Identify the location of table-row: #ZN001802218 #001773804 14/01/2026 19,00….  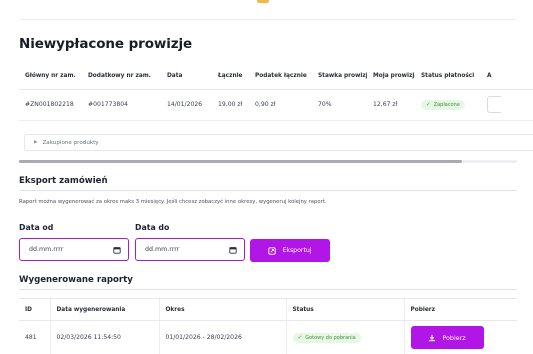
(276, 105).